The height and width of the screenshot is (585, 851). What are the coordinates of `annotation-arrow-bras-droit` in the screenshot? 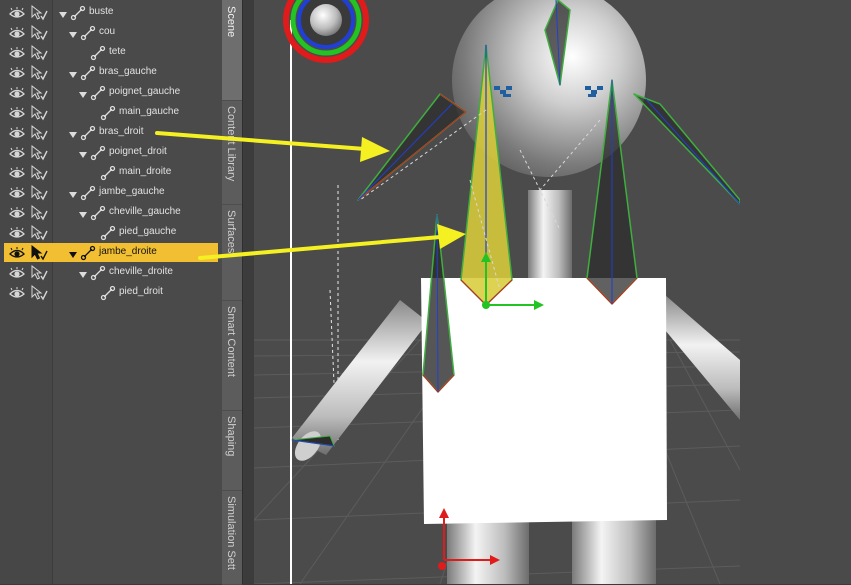 It's located at (272, 146).